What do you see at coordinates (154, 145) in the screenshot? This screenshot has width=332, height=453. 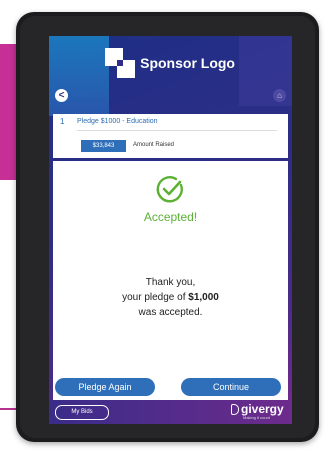 I see `amount-raised-label: Amount Raised` at bounding box center [154, 145].